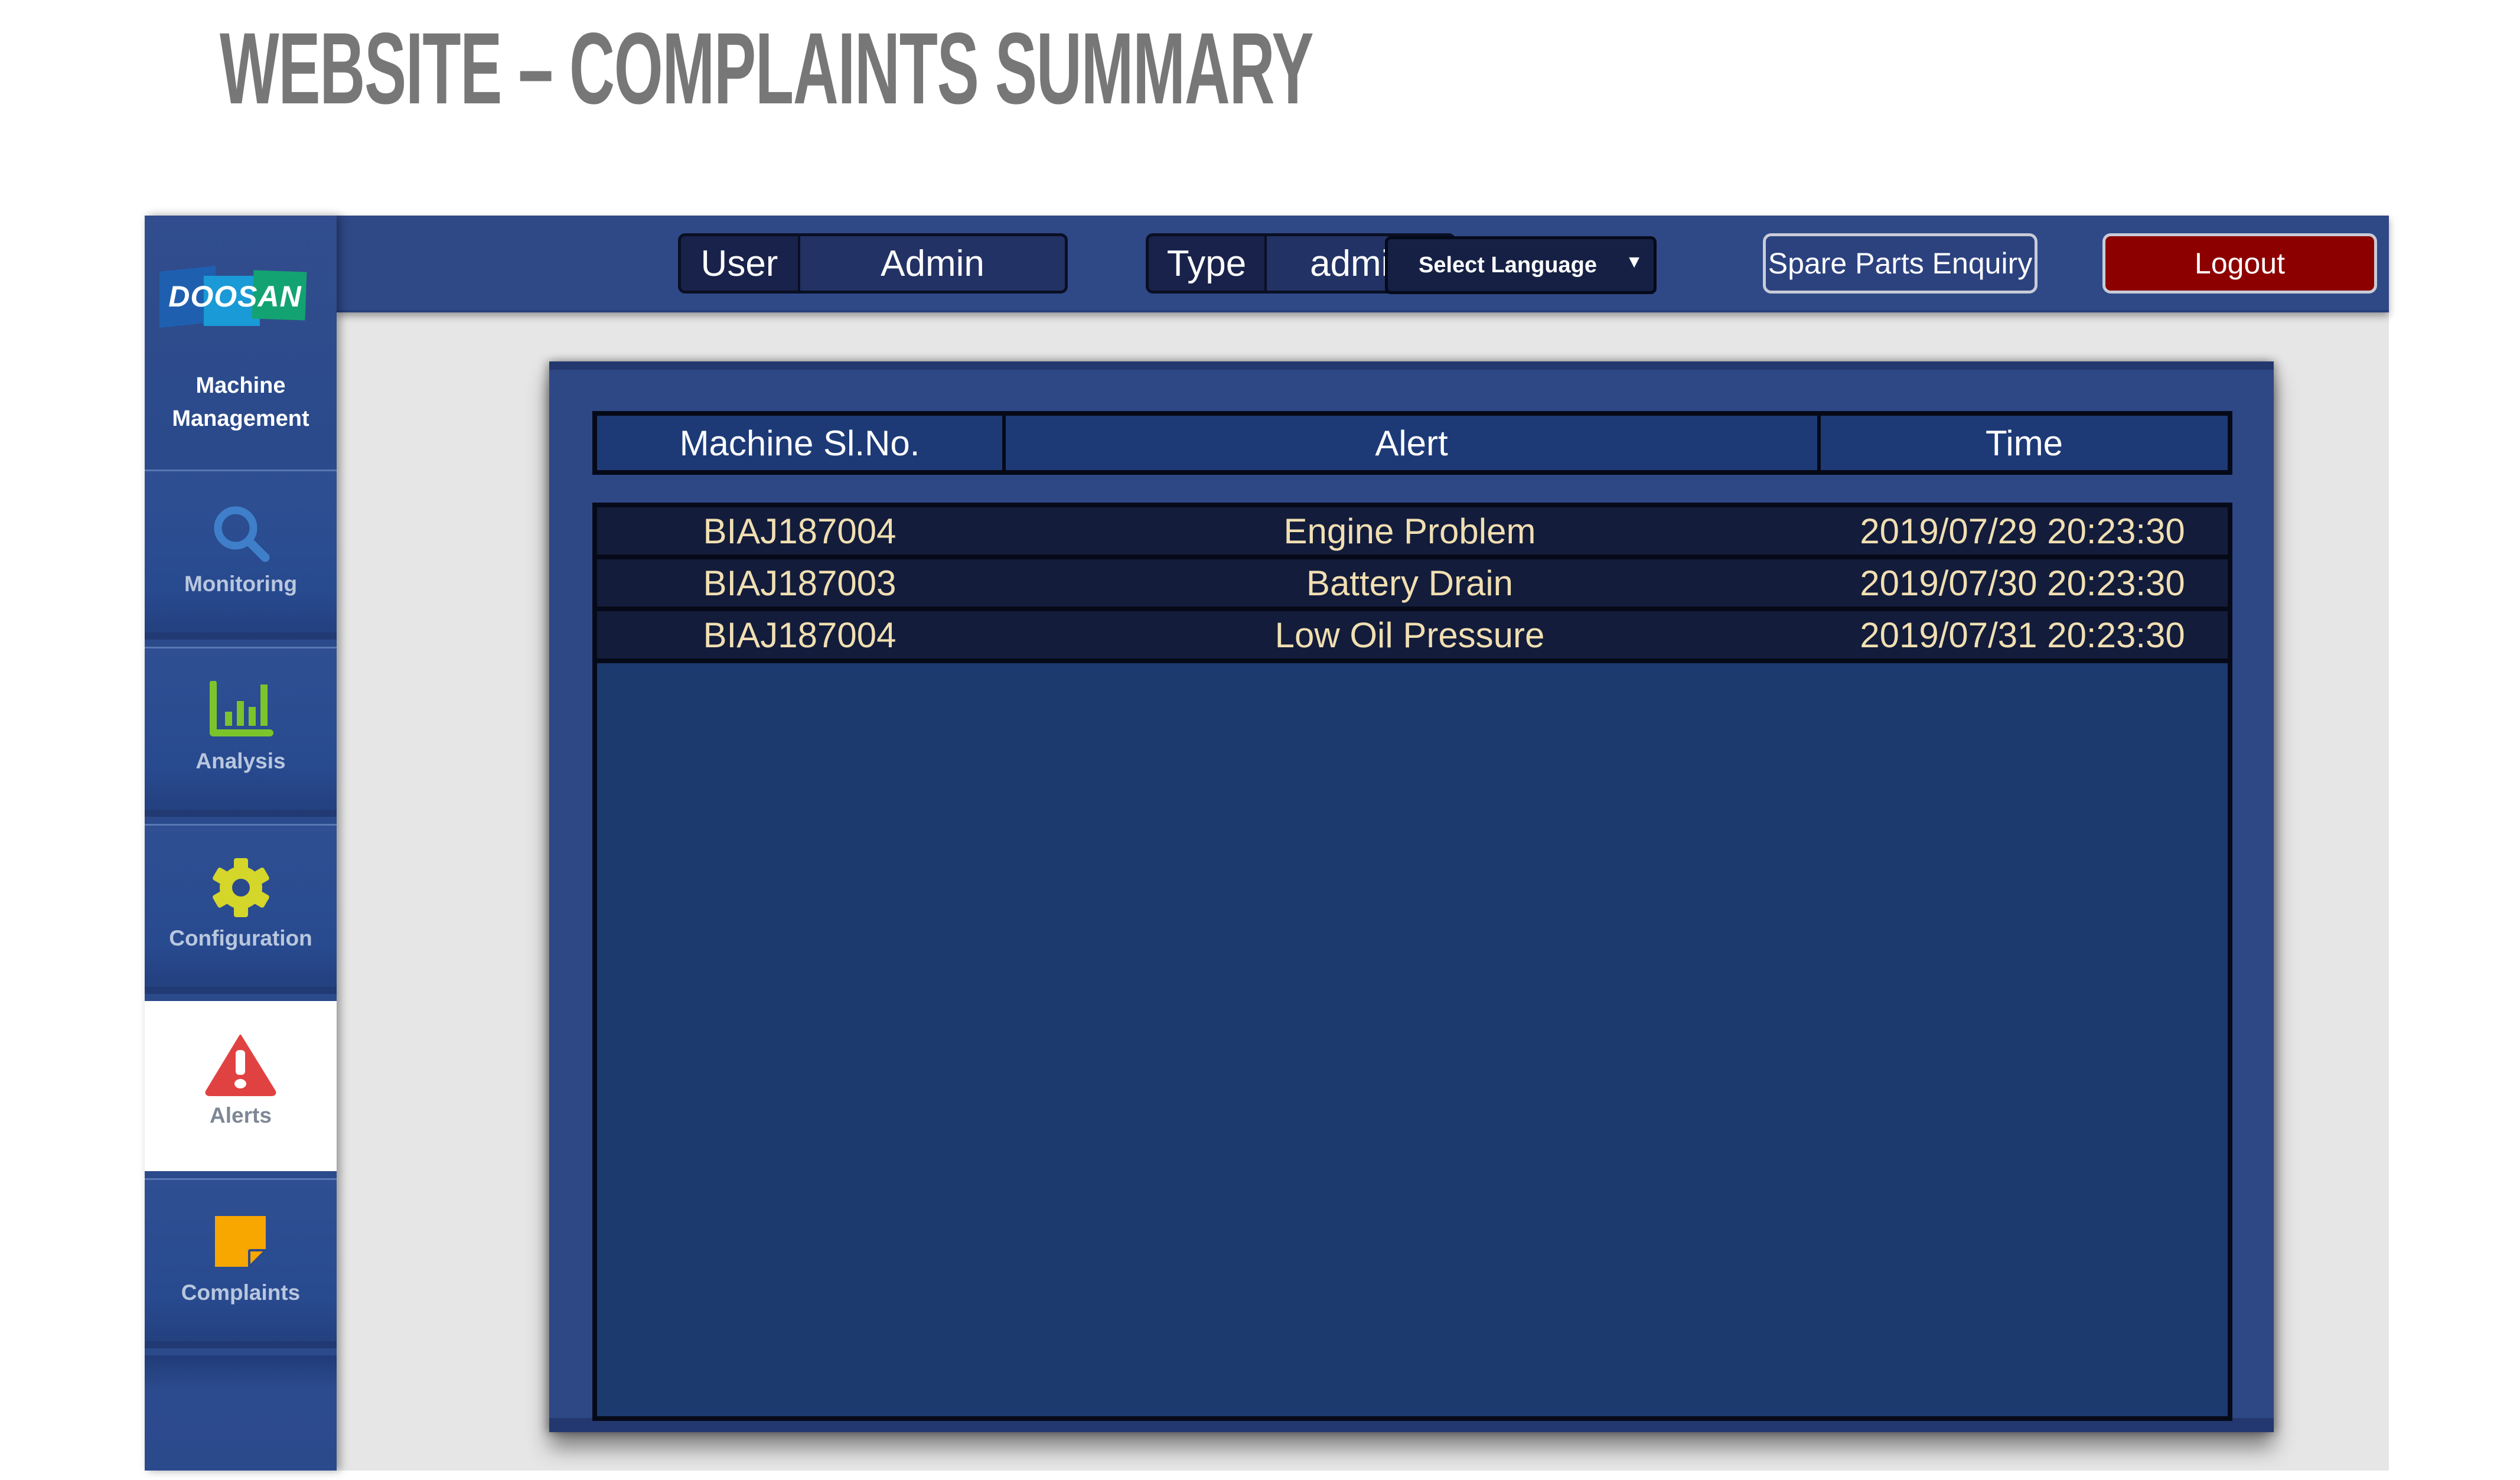 This screenshot has width=2520, height=1480. Describe the element at coordinates (240, 402) in the screenshot. I see `sidebar-header-label: Machine Management` at that location.